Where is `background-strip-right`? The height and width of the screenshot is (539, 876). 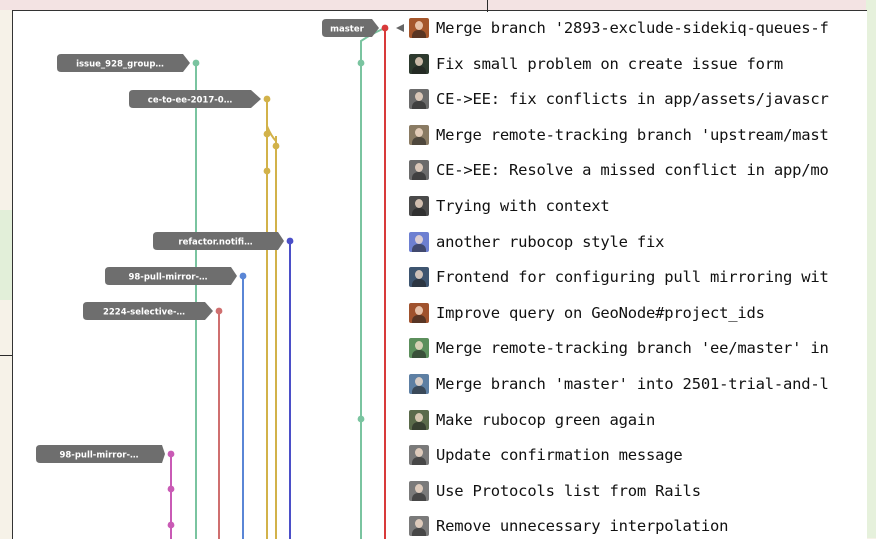 background-strip-right is located at coordinates (871, 269).